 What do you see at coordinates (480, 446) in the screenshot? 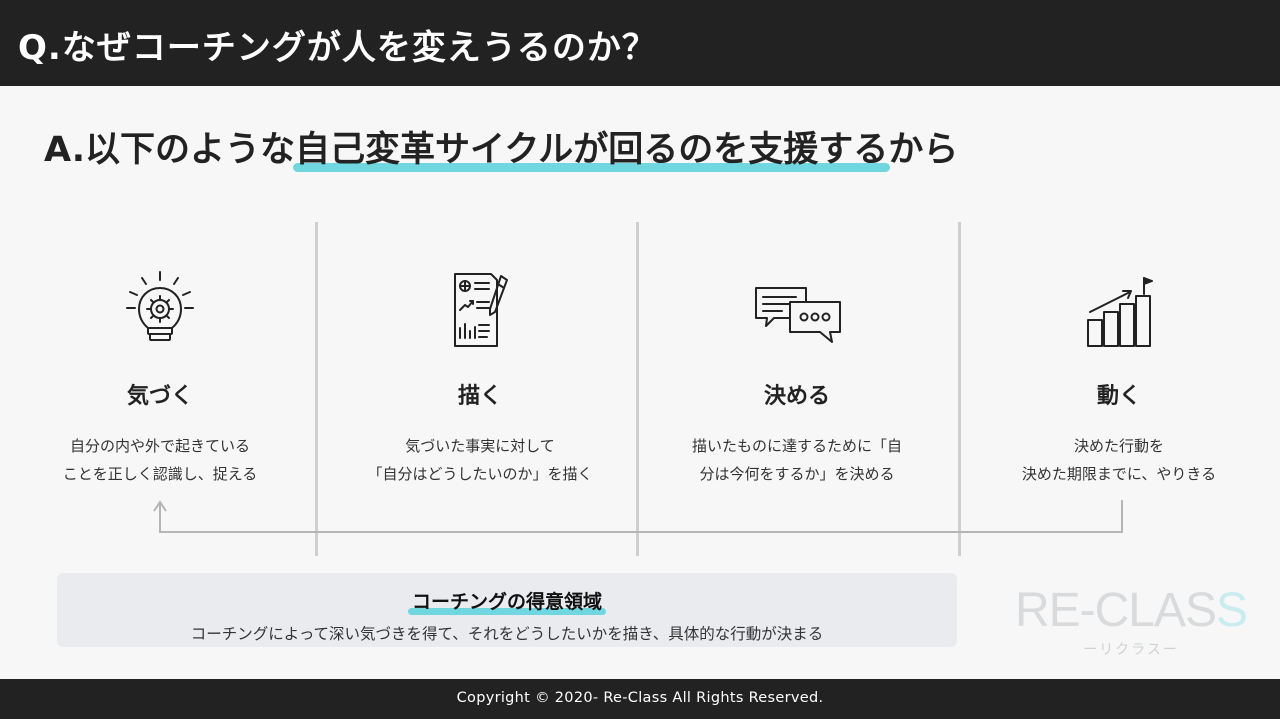
I see `step-desc-line: 気づいた事実に対して` at bounding box center [480, 446].